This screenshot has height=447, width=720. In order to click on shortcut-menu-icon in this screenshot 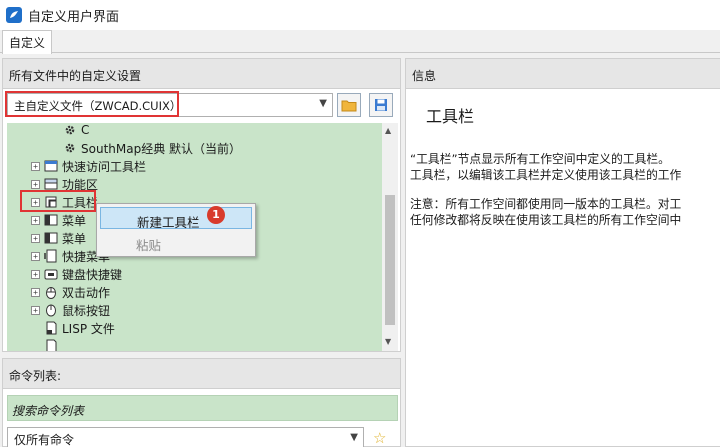, I will do `click(51, 256)`.